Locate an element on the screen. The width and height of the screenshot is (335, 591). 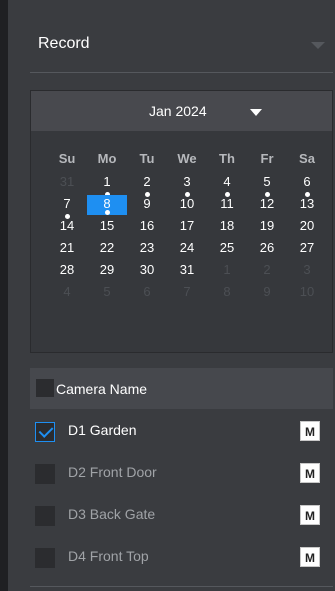
calendar-day-label: 20 is located at coordinates (307, 225).